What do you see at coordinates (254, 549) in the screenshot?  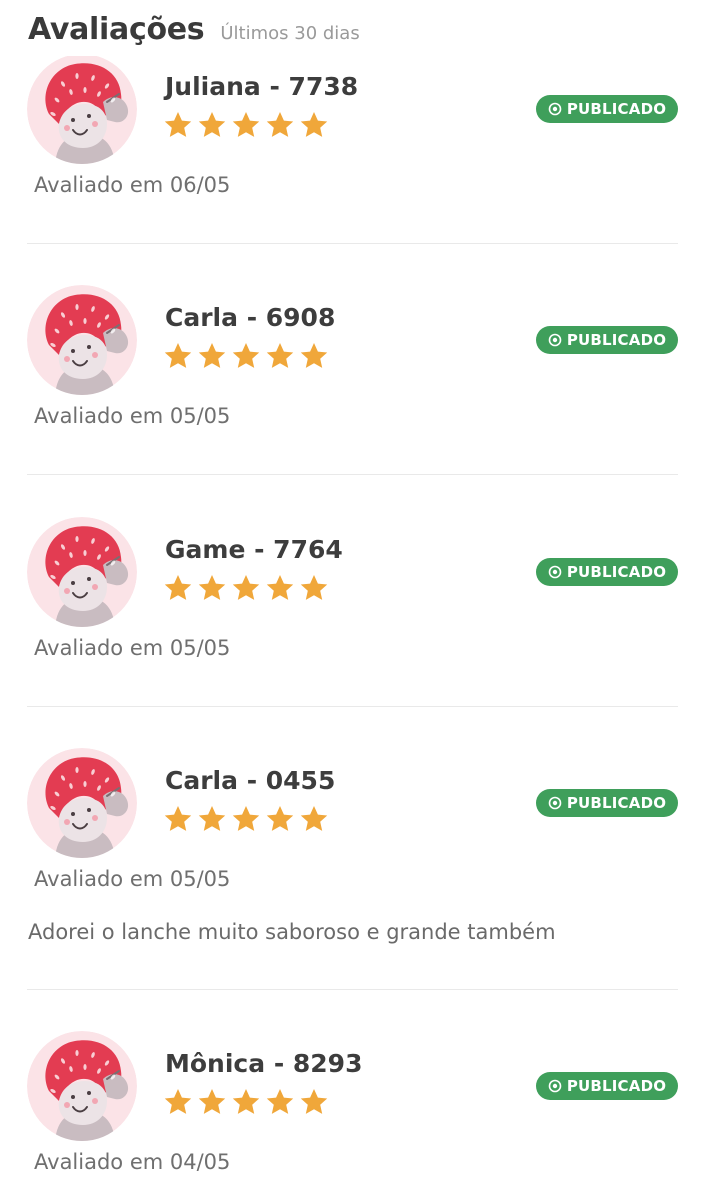 I see `reviewer-name: Game - 7764` at bounding box center [254, 549].